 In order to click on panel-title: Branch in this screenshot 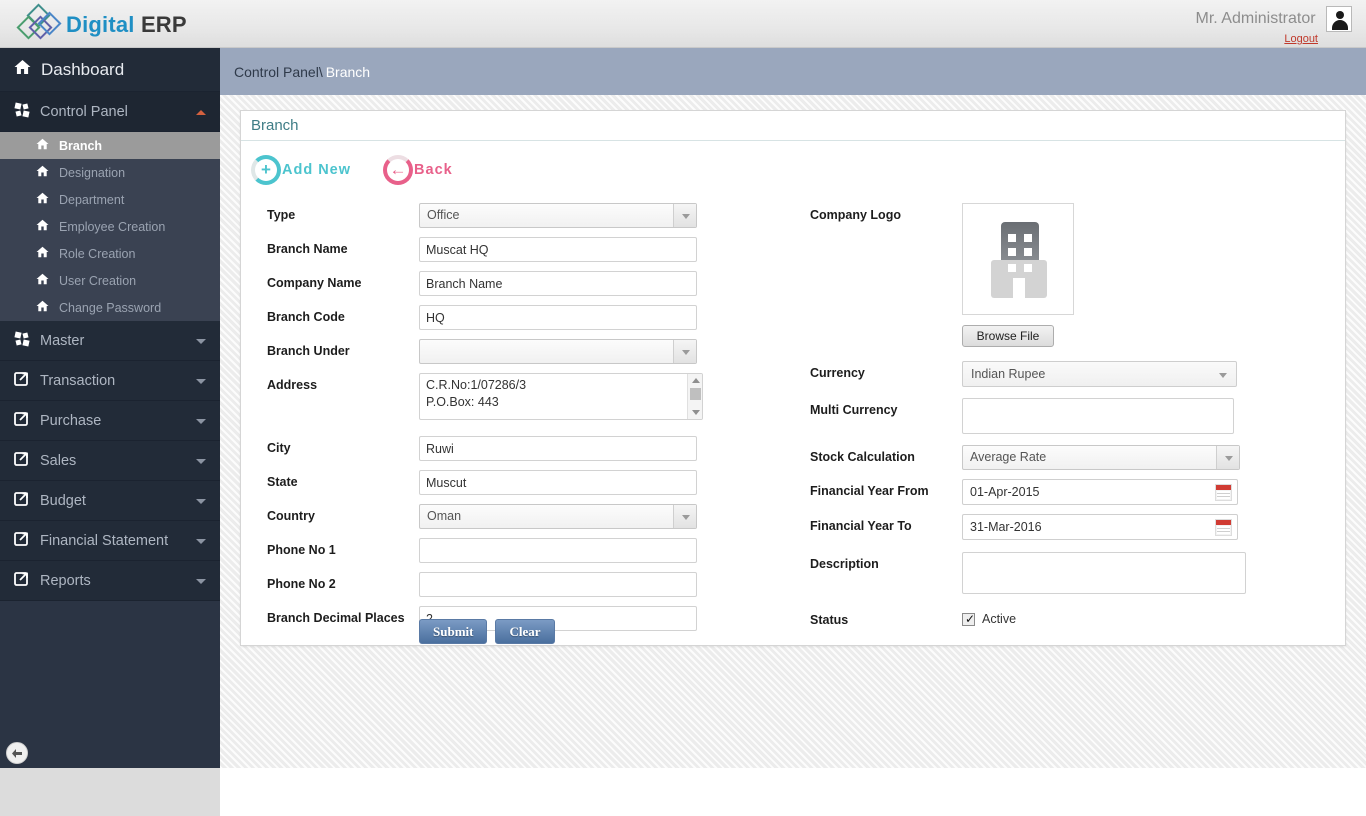, I will do `click(793, 126)`.